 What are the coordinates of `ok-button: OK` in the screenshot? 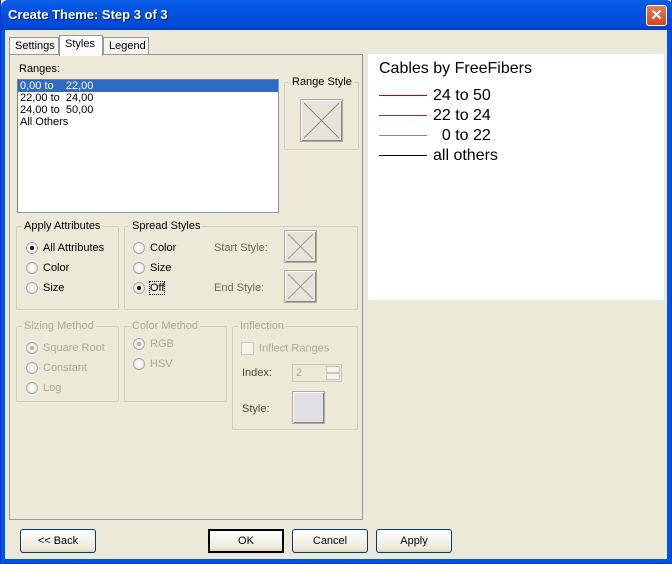 It's located at (246, 541).